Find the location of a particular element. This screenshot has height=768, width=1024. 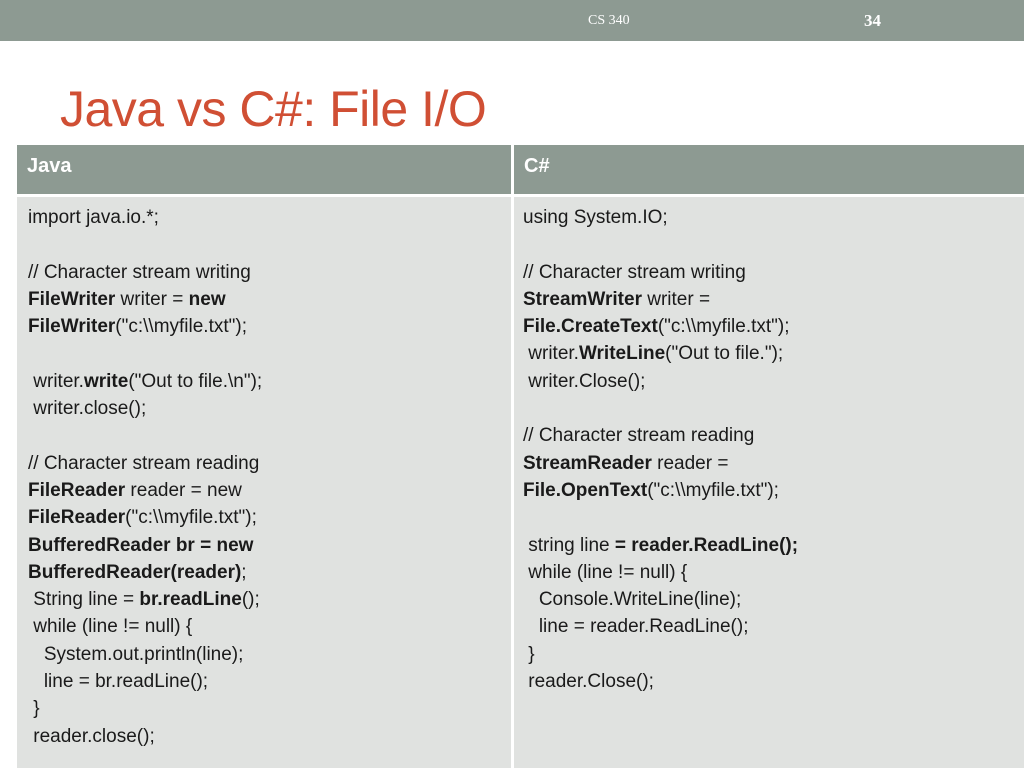

csharp-code-line: // Character stream reading is located at coordinates (773, 435).